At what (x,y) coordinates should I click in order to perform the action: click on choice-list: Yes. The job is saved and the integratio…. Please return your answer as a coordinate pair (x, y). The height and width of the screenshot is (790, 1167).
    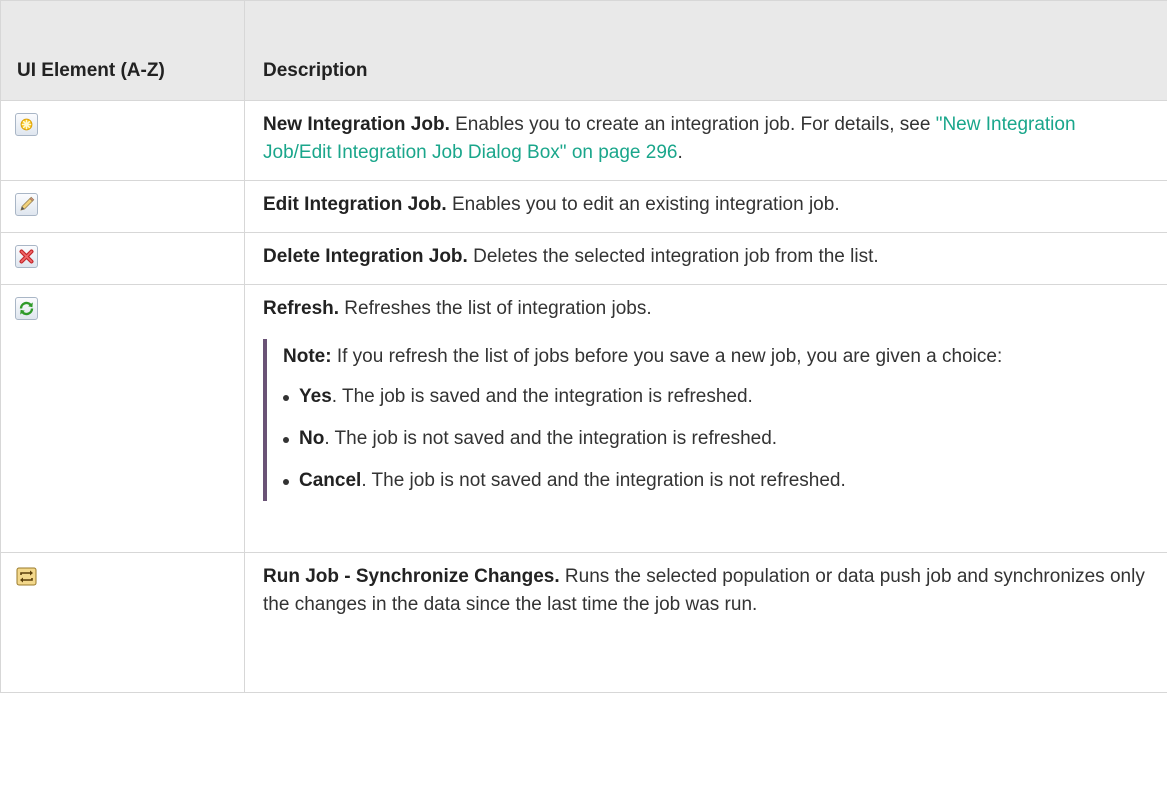
    Looking at the image, I should click on (715, 439).